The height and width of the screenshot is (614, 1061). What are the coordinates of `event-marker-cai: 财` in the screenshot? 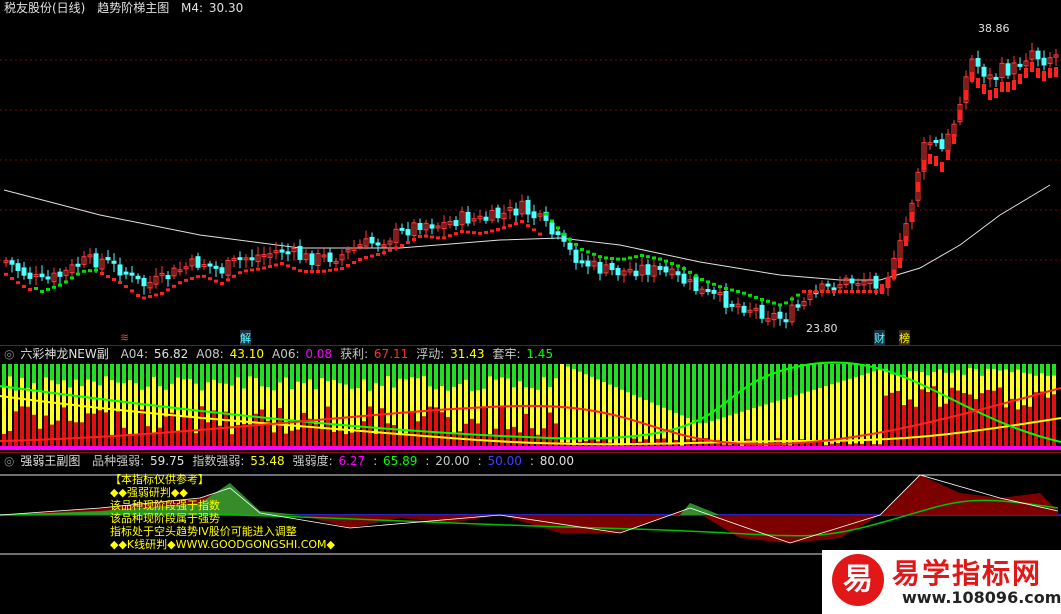 It's located at (879, 337).